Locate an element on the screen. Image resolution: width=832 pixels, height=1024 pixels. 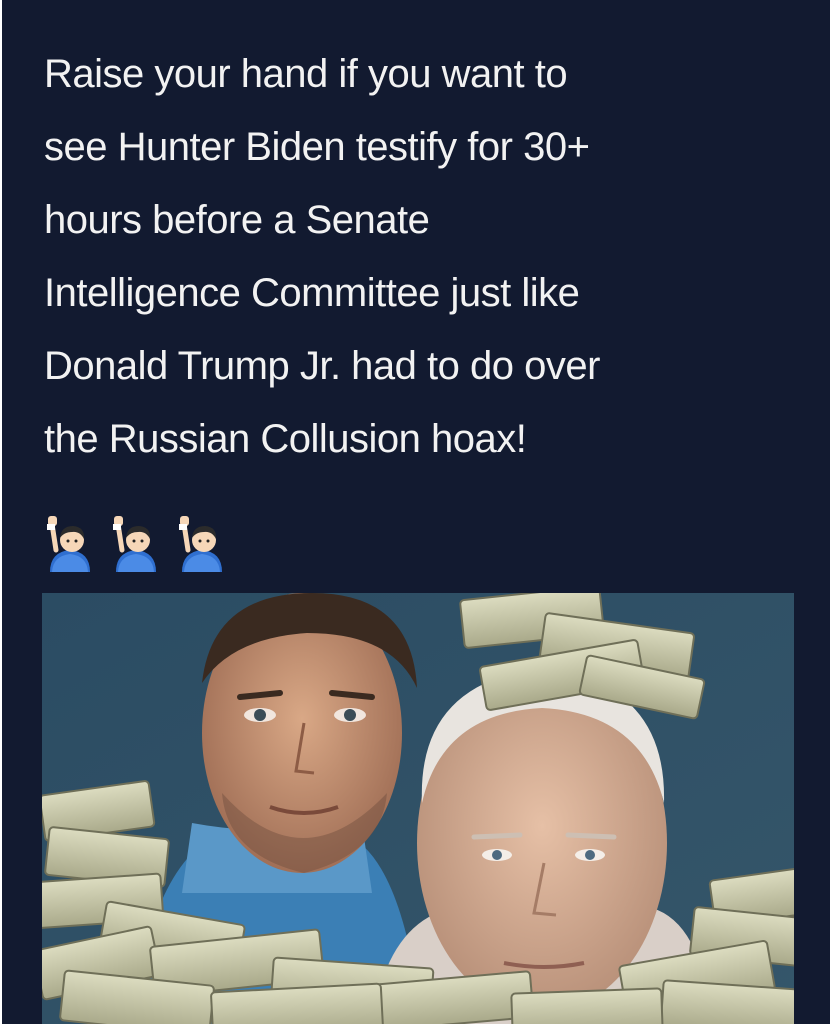
emoji-row is located at coordinates (136, 544).